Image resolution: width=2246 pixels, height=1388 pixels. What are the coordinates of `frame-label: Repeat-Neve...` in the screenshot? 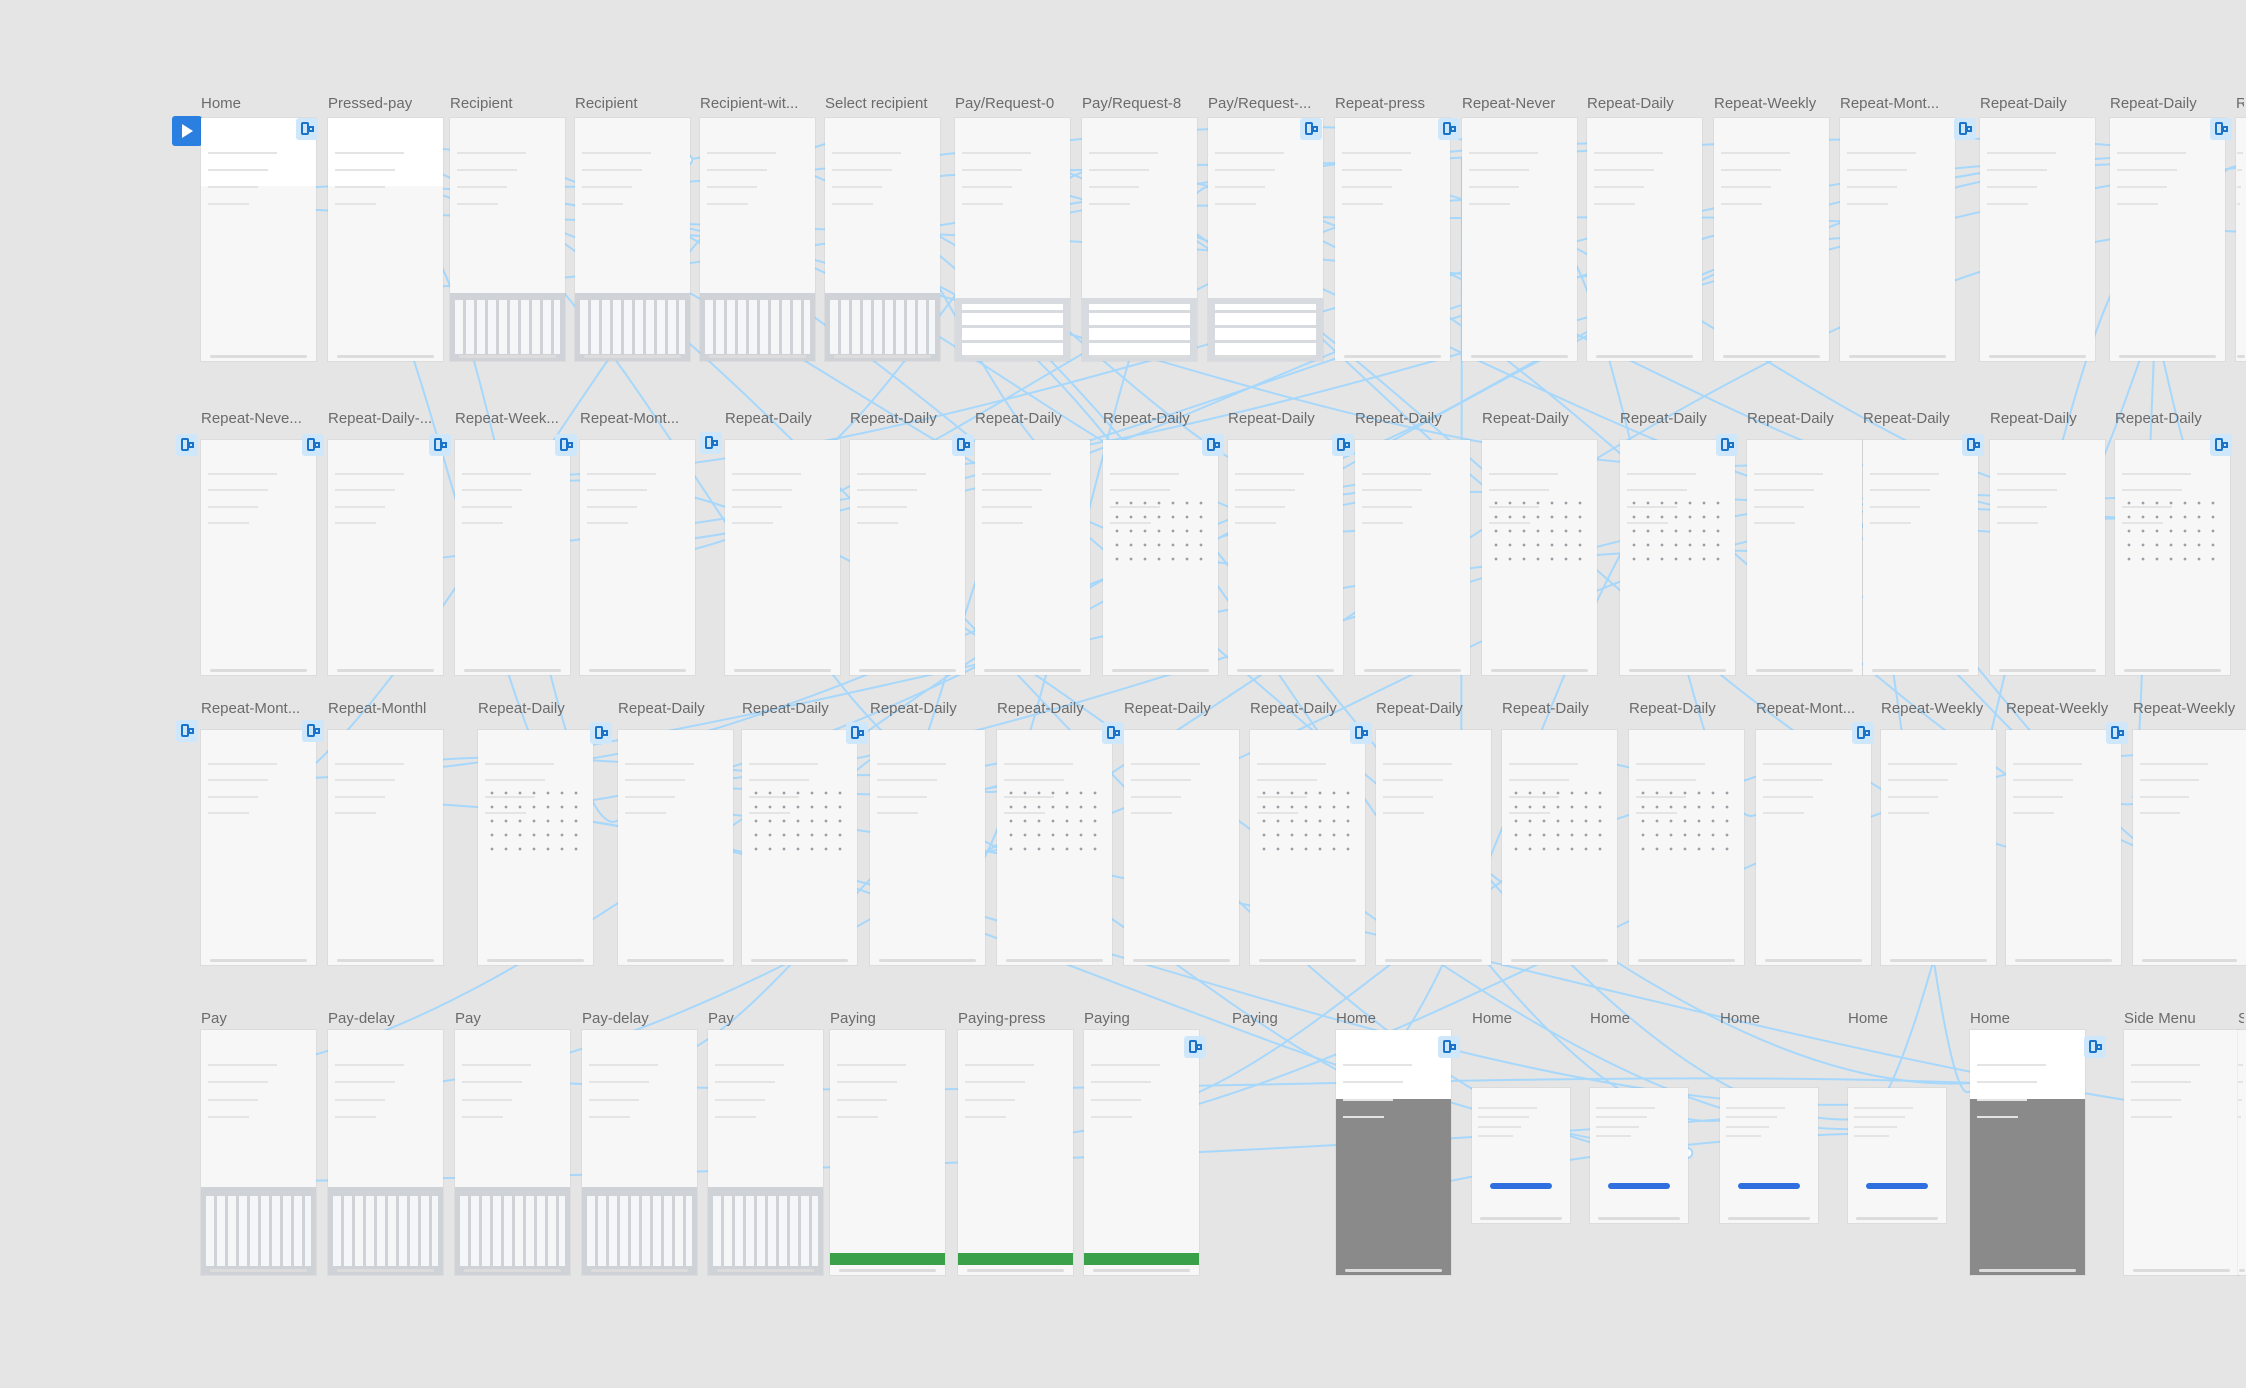 It's located at (251, 418).